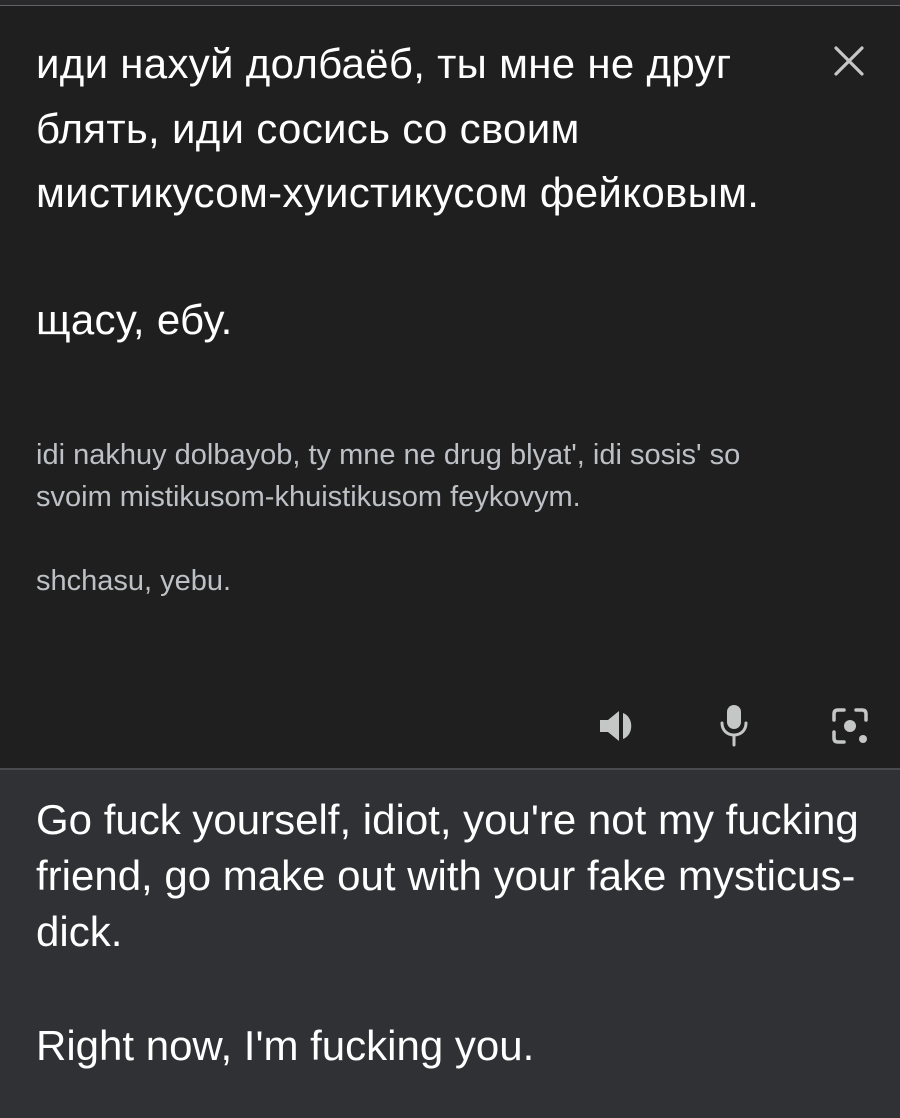 The width and height of the screenshot is (900, 1118). I want to click on transliteration-paragraph-2: shchasu, yebu., so click(134, 581).